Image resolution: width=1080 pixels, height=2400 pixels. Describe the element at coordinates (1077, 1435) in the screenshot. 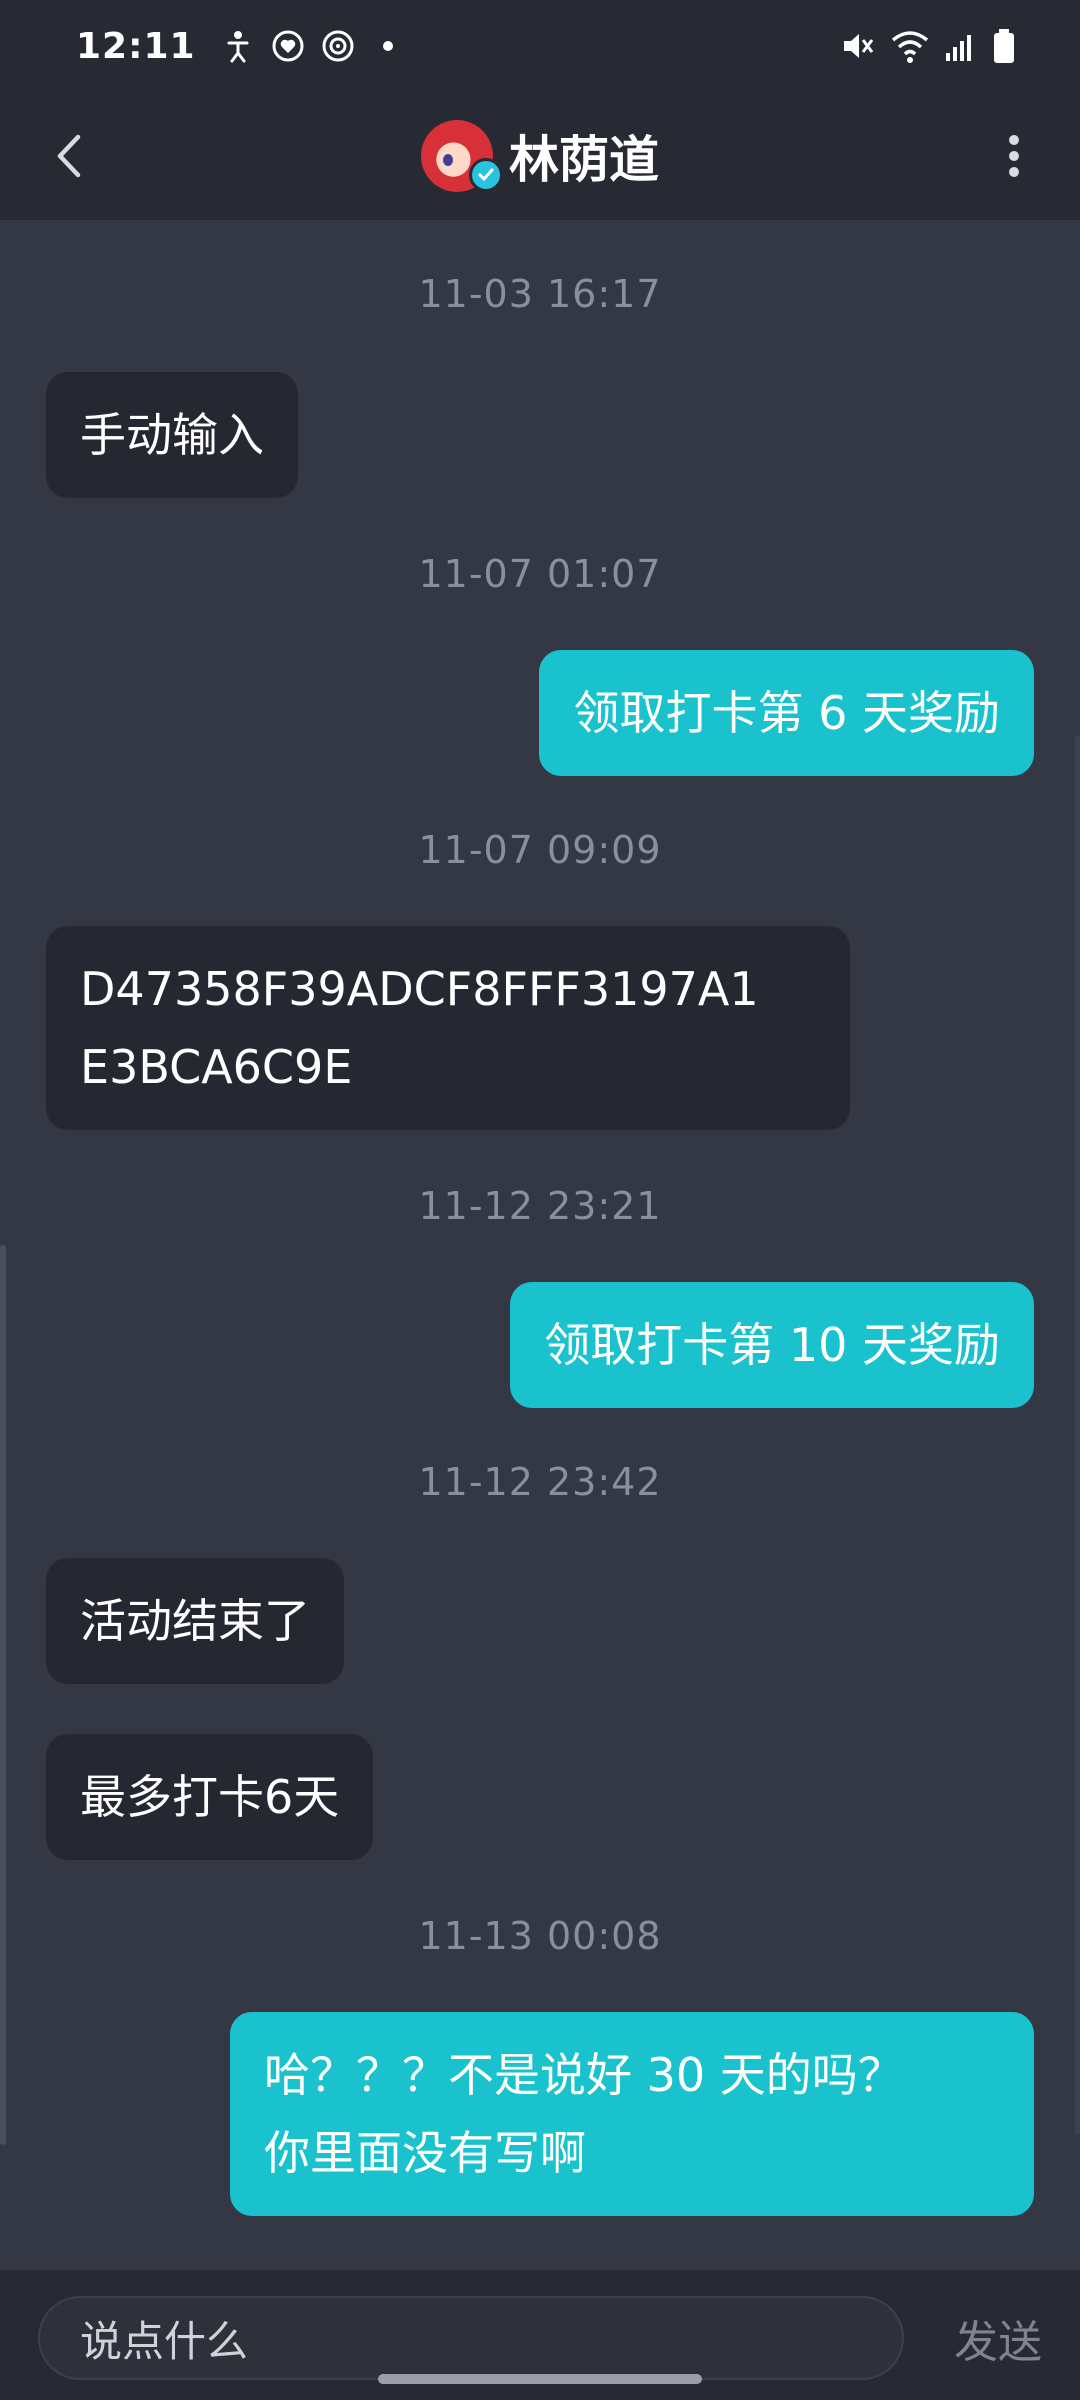

I see `scrollbar` at that location.